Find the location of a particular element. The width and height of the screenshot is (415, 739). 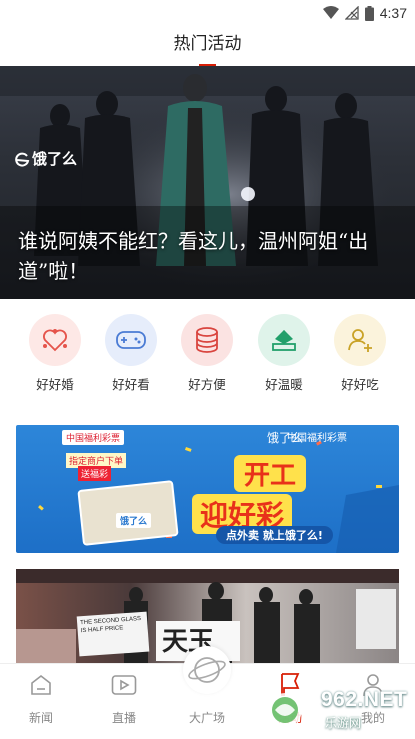

eleme-logo-icon is located at coordinates (22, 159).